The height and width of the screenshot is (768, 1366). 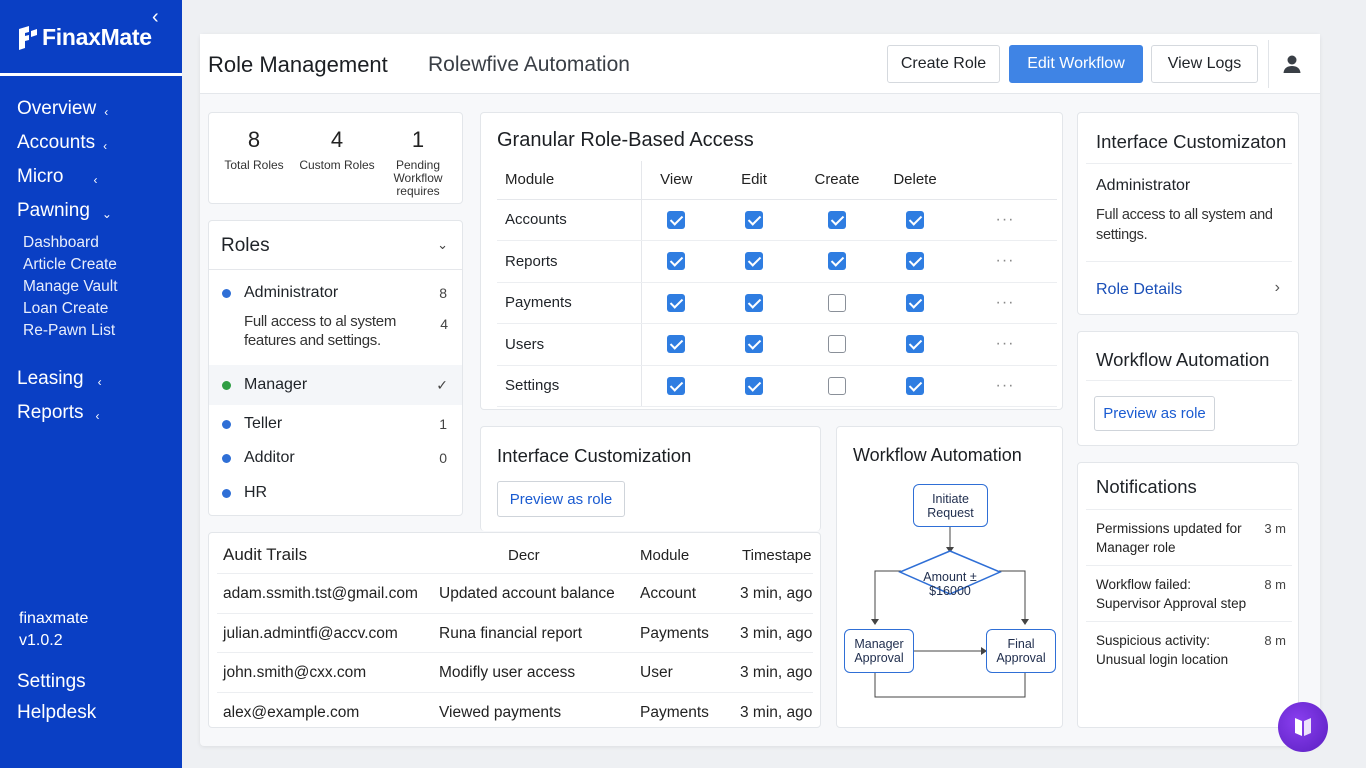 I want to click on stat-total-roles: 8 Total Roles, so click(x=254, y=149).